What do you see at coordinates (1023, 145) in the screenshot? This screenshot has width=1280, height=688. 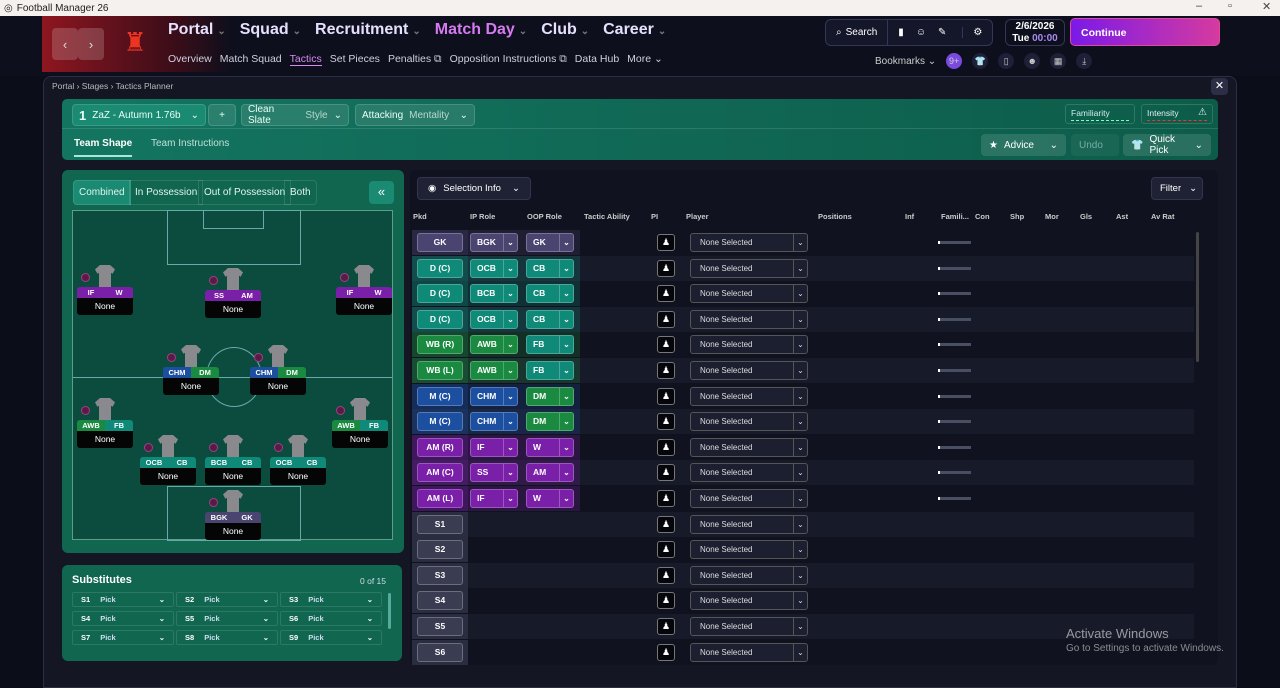 I see `advice-button: ★ Advice ⌄` at bounding box center [1023, 145].